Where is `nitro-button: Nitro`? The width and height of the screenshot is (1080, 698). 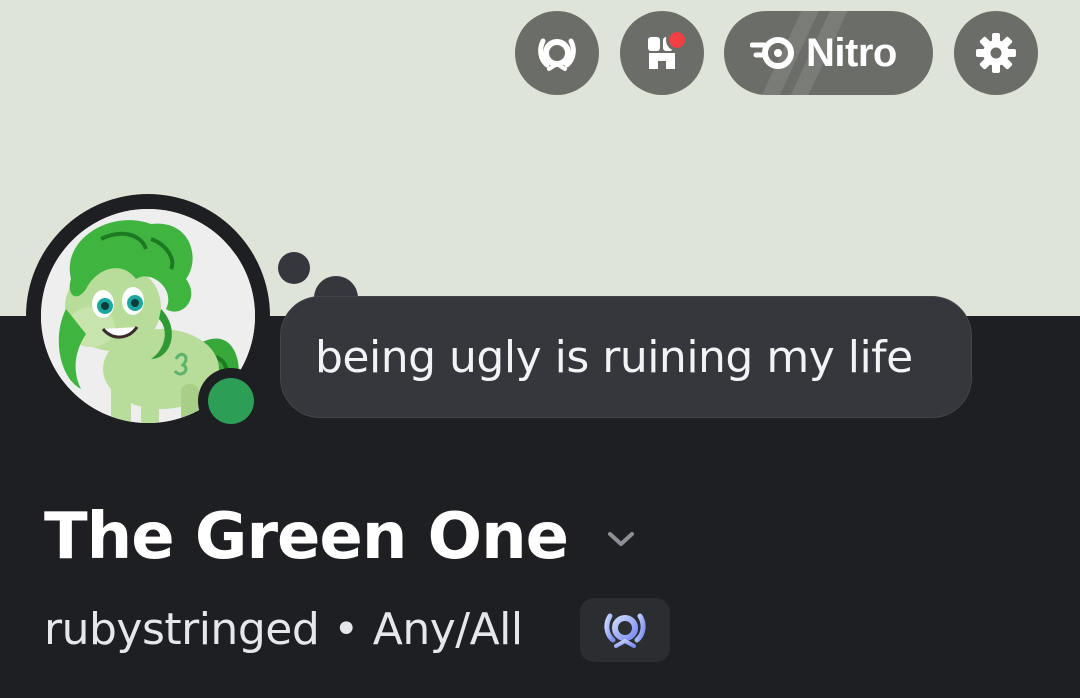
nitro-button: Nitro is located at coordinates (828, 53).